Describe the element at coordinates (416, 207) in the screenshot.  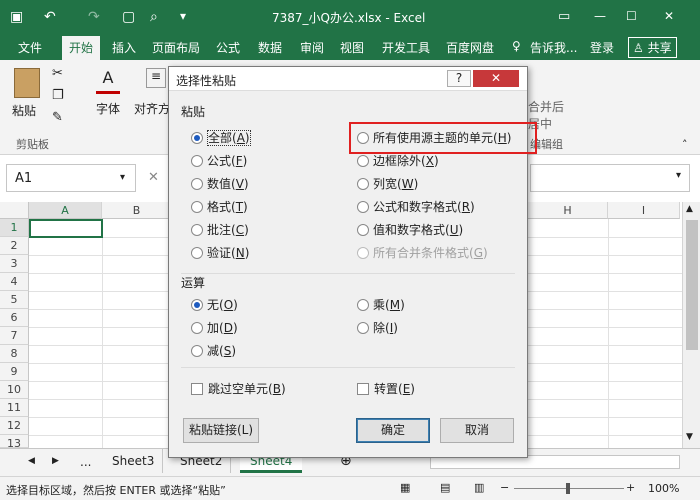
I see `radio-paste-formulas-number-formats: 公式和数字格式(R)` at that location.